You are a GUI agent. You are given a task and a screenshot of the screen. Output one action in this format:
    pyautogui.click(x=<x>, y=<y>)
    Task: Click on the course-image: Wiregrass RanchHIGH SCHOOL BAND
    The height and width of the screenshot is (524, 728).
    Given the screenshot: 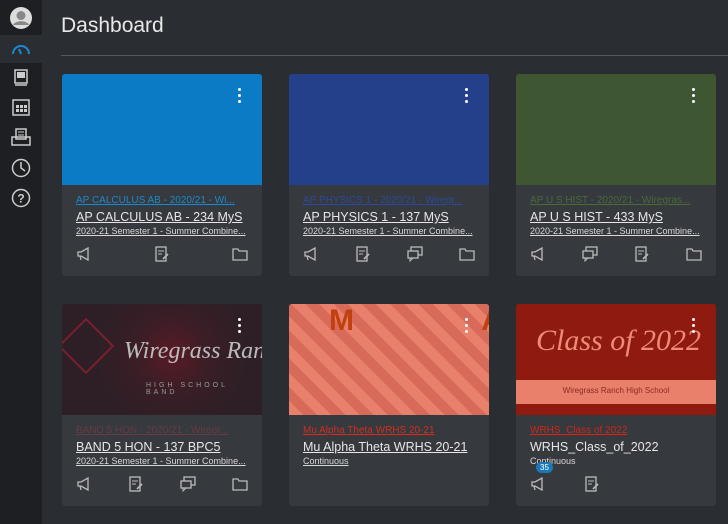 What is the action you would take?
    pyautogui.click(x=162, y=359)
    